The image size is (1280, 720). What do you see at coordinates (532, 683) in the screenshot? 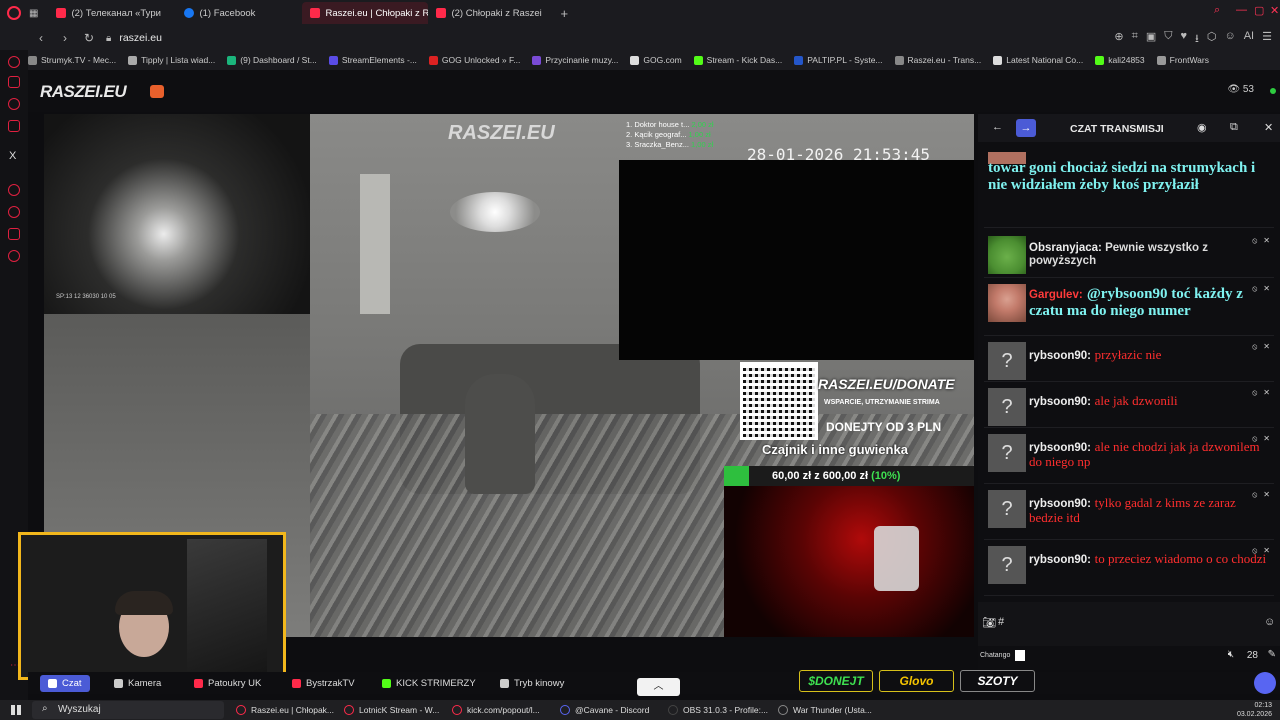
I see `tab-tryb-kinowy: Tryb kinowy` at bounding box center [532, 683].